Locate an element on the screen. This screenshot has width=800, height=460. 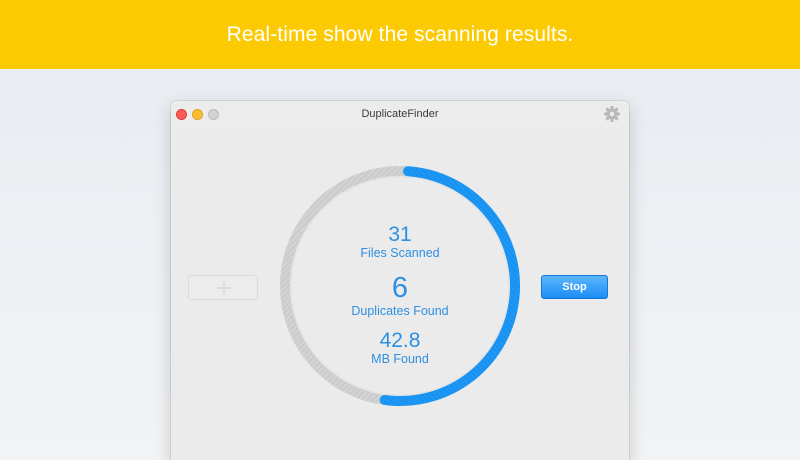
mb-found-stat: 42.8 MB Found is located at coordinates (400, 348).